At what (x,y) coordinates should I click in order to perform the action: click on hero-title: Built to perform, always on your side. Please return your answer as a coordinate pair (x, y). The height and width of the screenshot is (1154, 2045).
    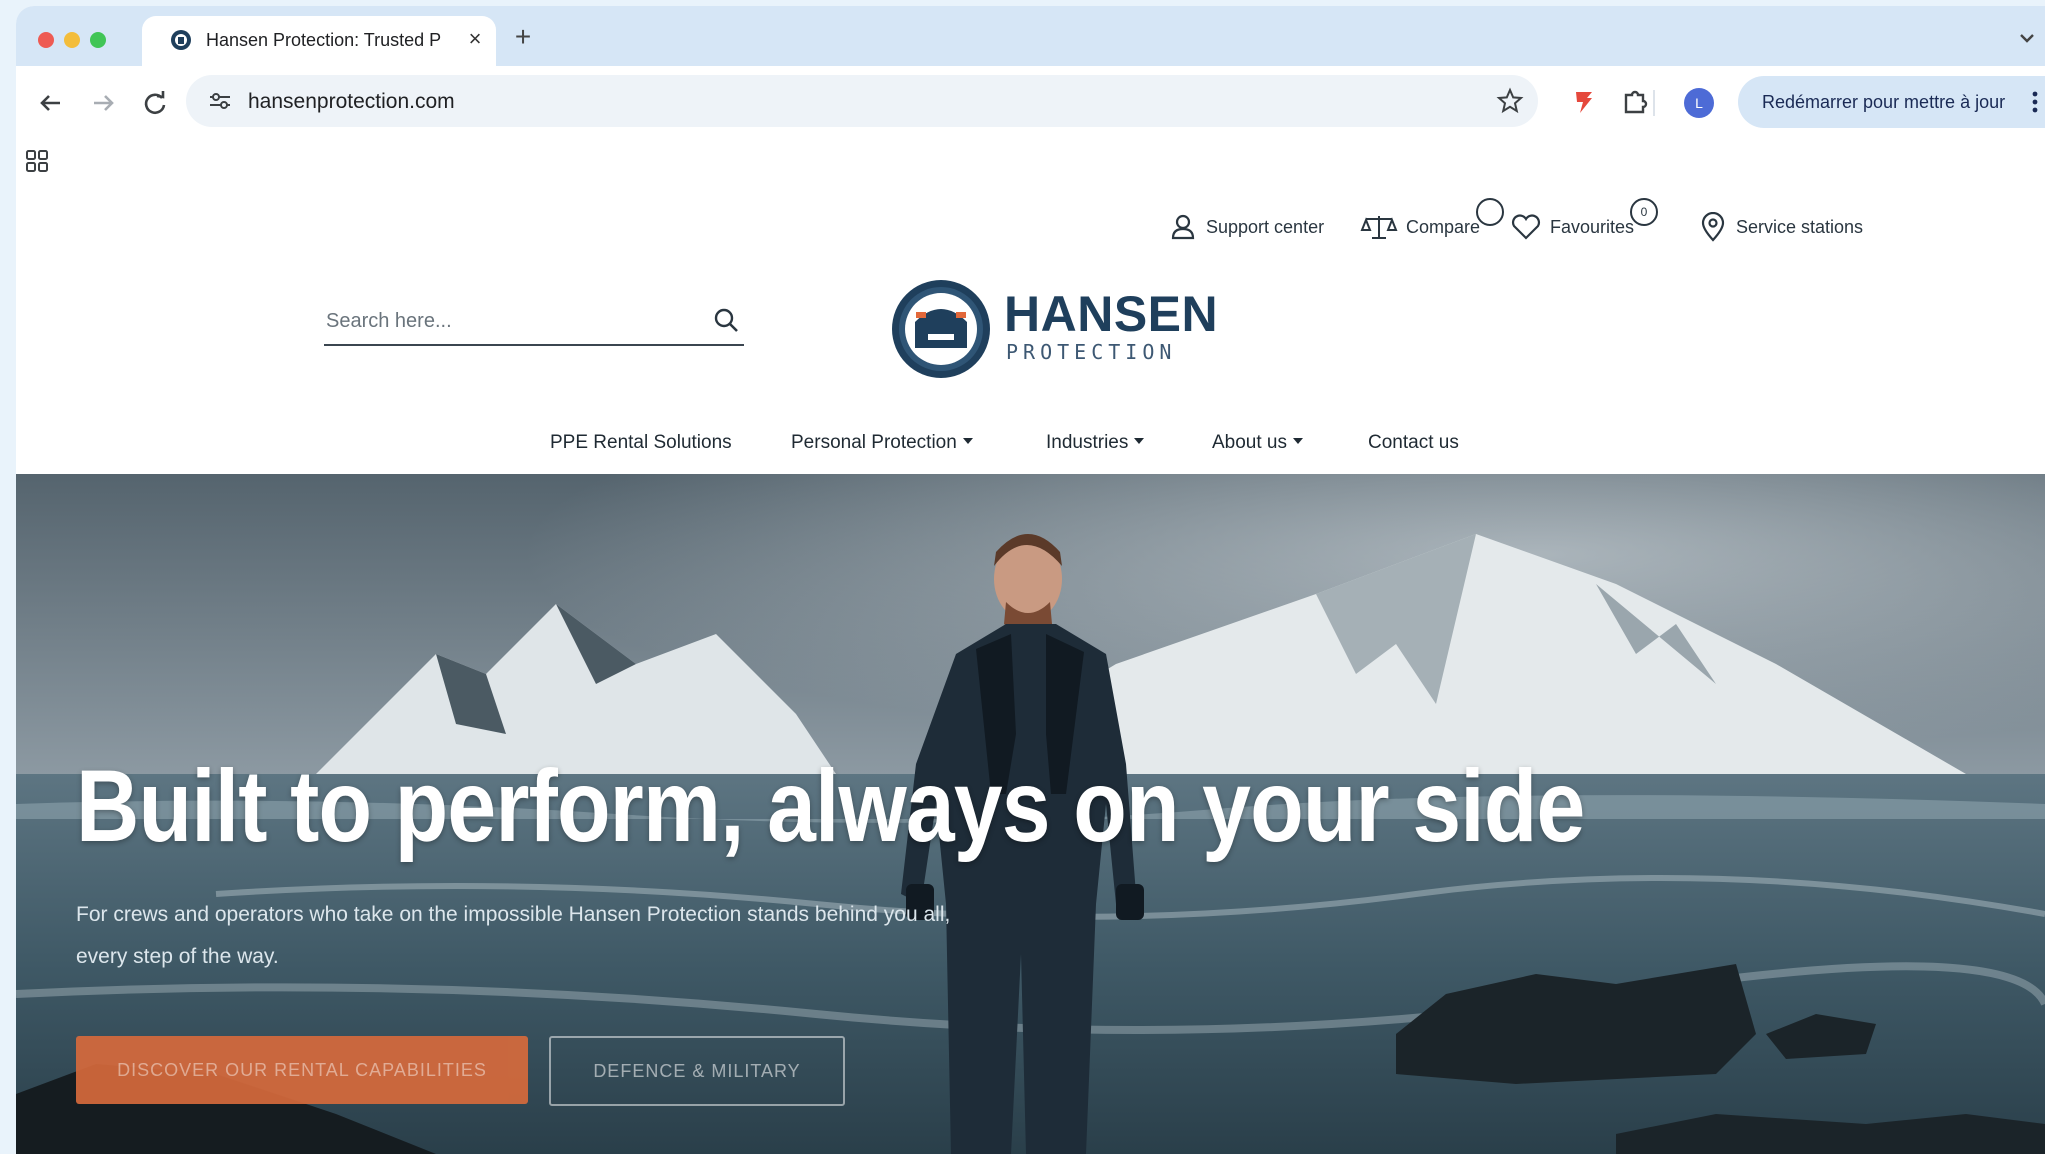
    Looking at the image, I should click on (830, 806).